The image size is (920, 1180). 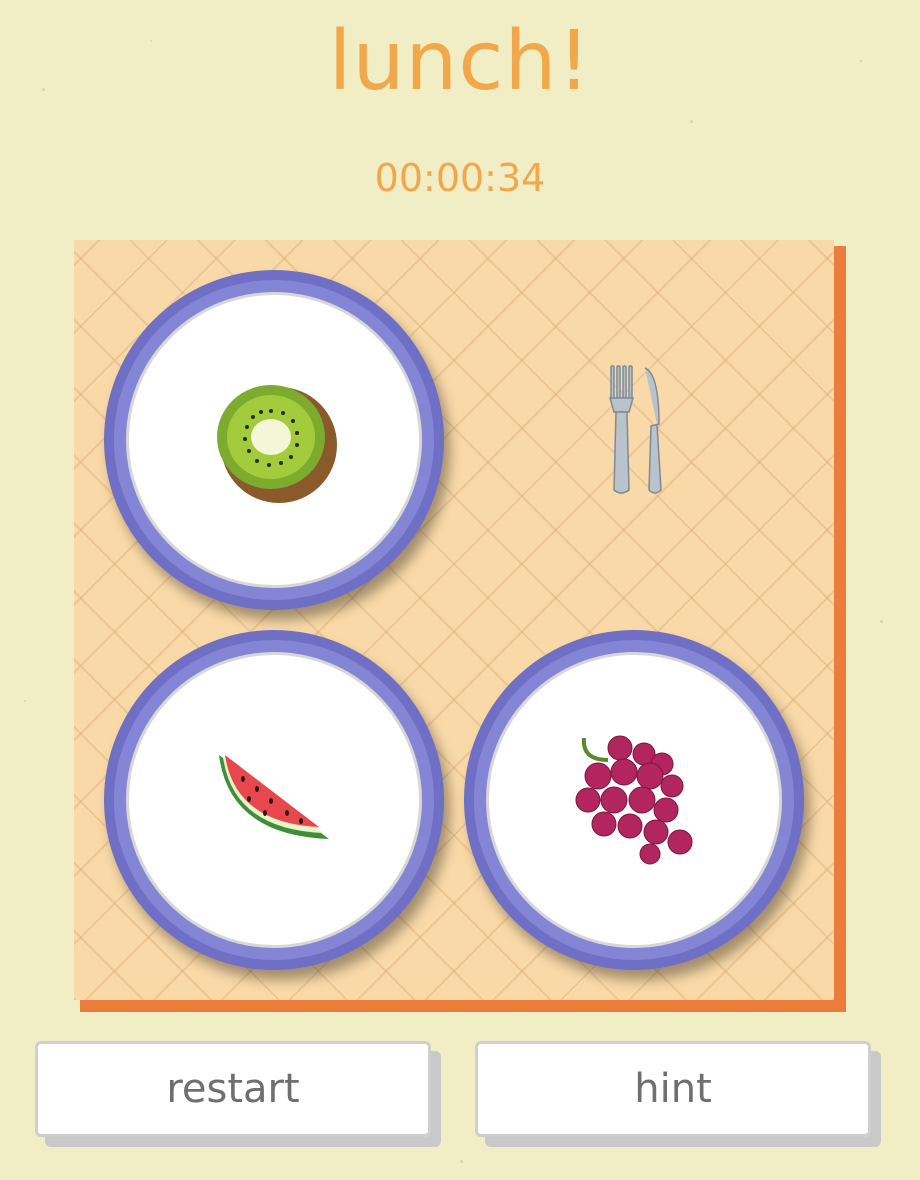 I want to click on elapsed-timer: 00:00:34, so click(x=460, y=178).